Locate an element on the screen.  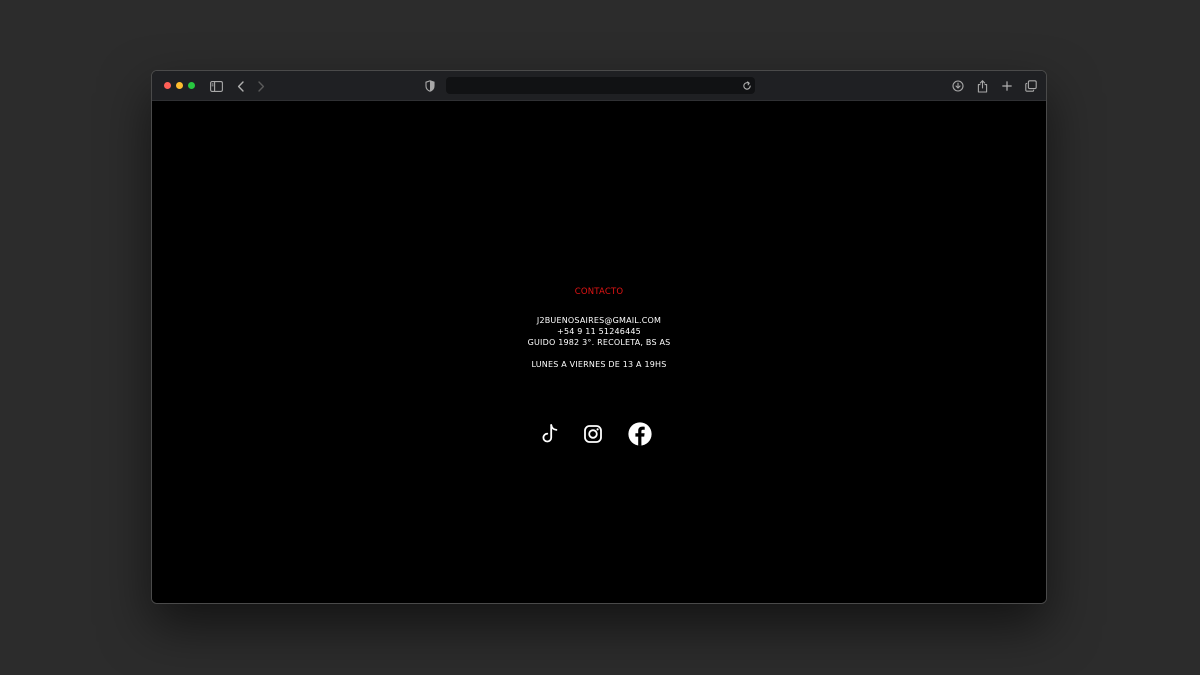
contact-email: J2BUENOSAIRES@GMAIL.COM is located at coordinates (599, 320).